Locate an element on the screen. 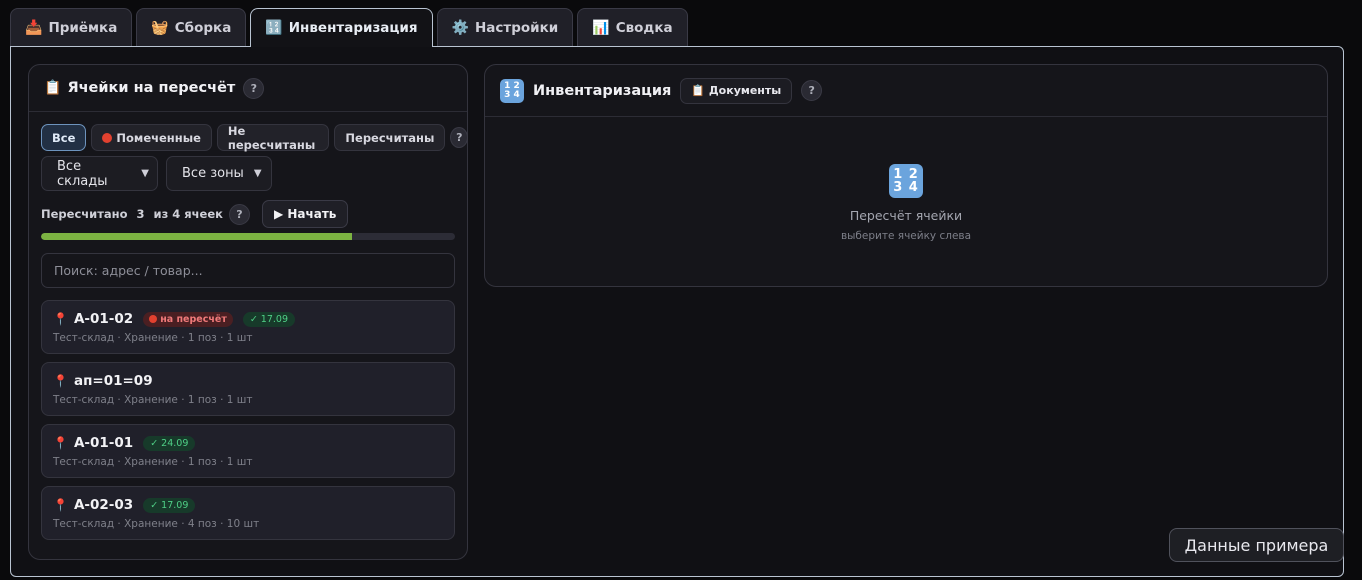  cells-panel-title: Ячейки на пересчёт is located at coordinates (151, 88).